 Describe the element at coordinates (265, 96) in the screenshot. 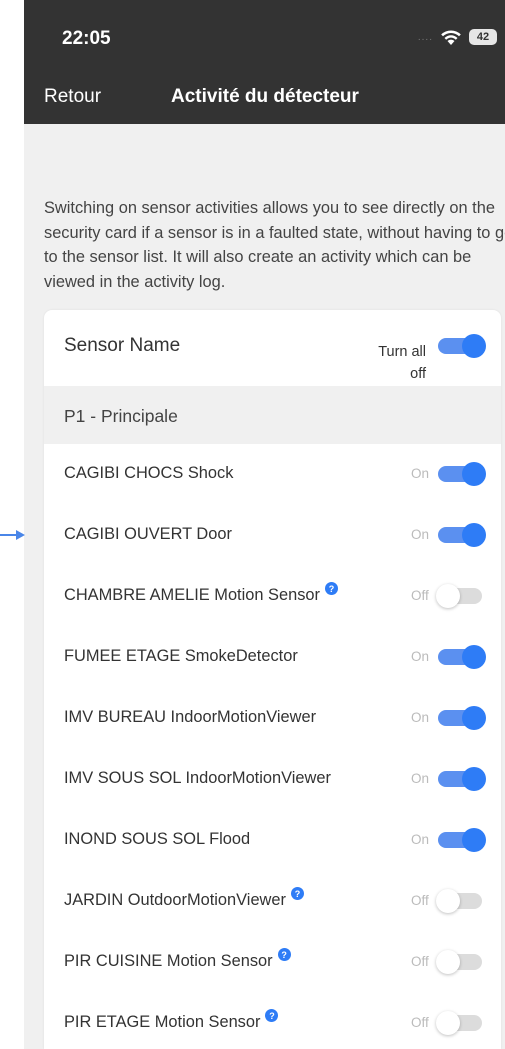

I see `page-title: Activité du détecteur` at that location.